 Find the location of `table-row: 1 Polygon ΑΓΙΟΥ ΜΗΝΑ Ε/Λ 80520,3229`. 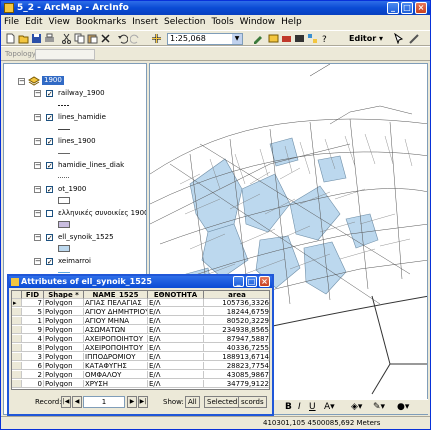

table-row: 1 Polygon ΑΓΙΟΥ ΜΗΝΑ Ε/Λ 80520,3229 is located at coordinates (140, 321).